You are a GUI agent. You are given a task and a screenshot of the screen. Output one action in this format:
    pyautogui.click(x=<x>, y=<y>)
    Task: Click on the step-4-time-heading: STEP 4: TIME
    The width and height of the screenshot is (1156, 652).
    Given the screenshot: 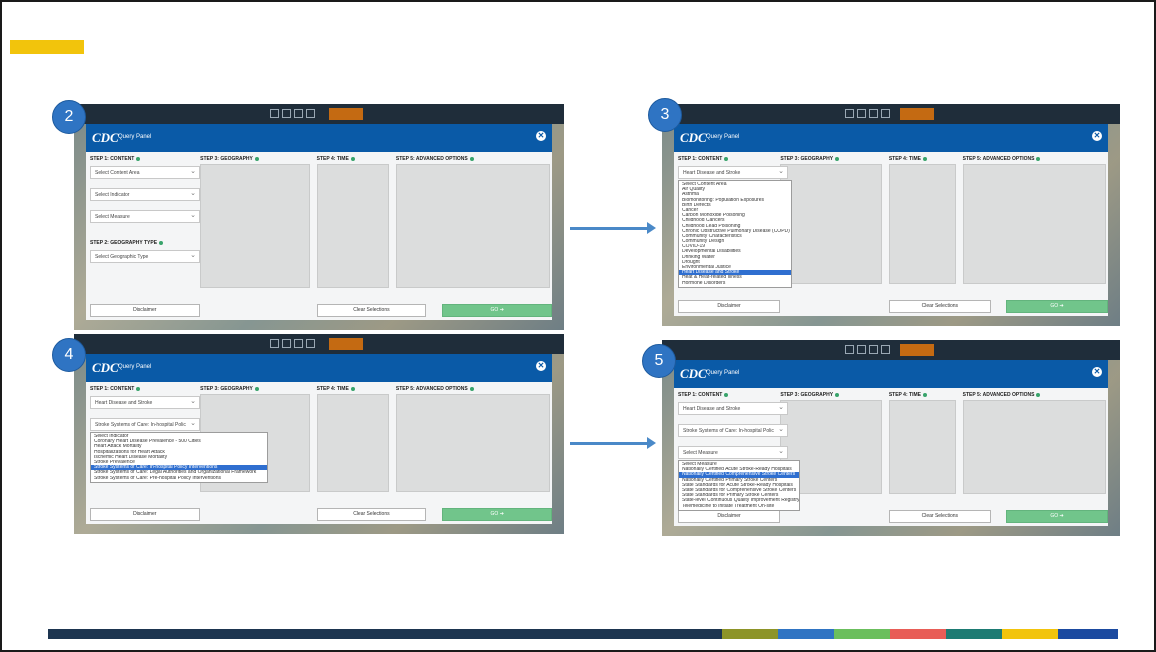 What is the action you would take?
    pyautogui.click(x=908, y=395)
    